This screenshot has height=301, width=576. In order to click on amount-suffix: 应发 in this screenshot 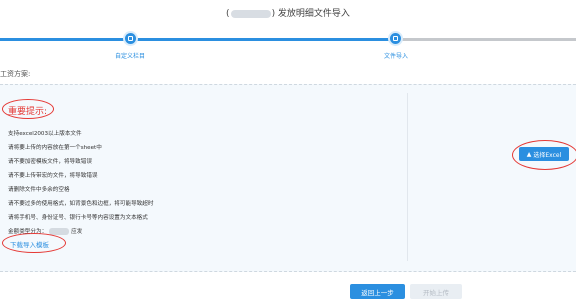, I will do `click(77, 232)`.